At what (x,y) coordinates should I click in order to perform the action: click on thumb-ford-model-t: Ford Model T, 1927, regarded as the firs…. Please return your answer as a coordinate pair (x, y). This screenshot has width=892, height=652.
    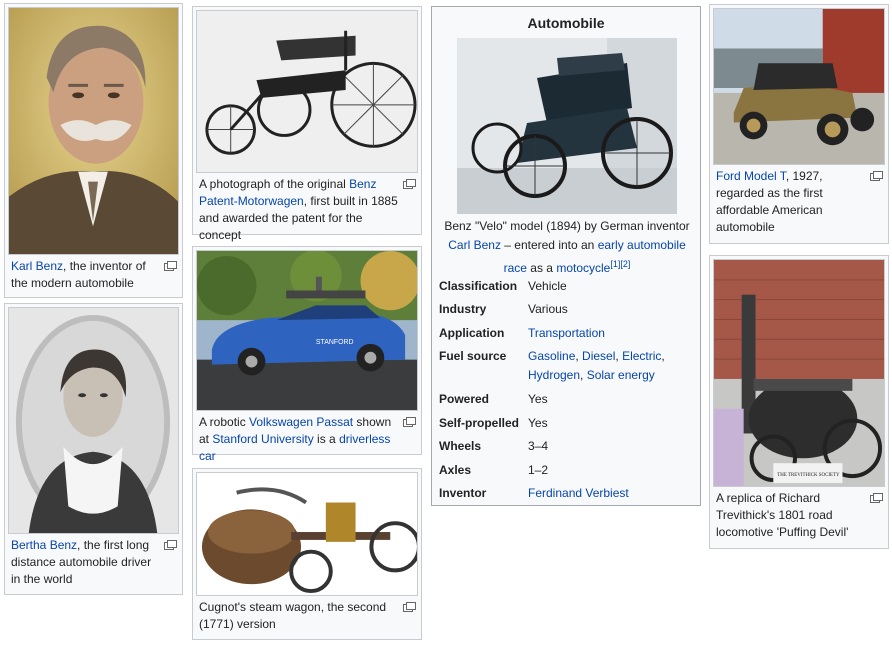
    Looking at the image, I should click on (799, 124).